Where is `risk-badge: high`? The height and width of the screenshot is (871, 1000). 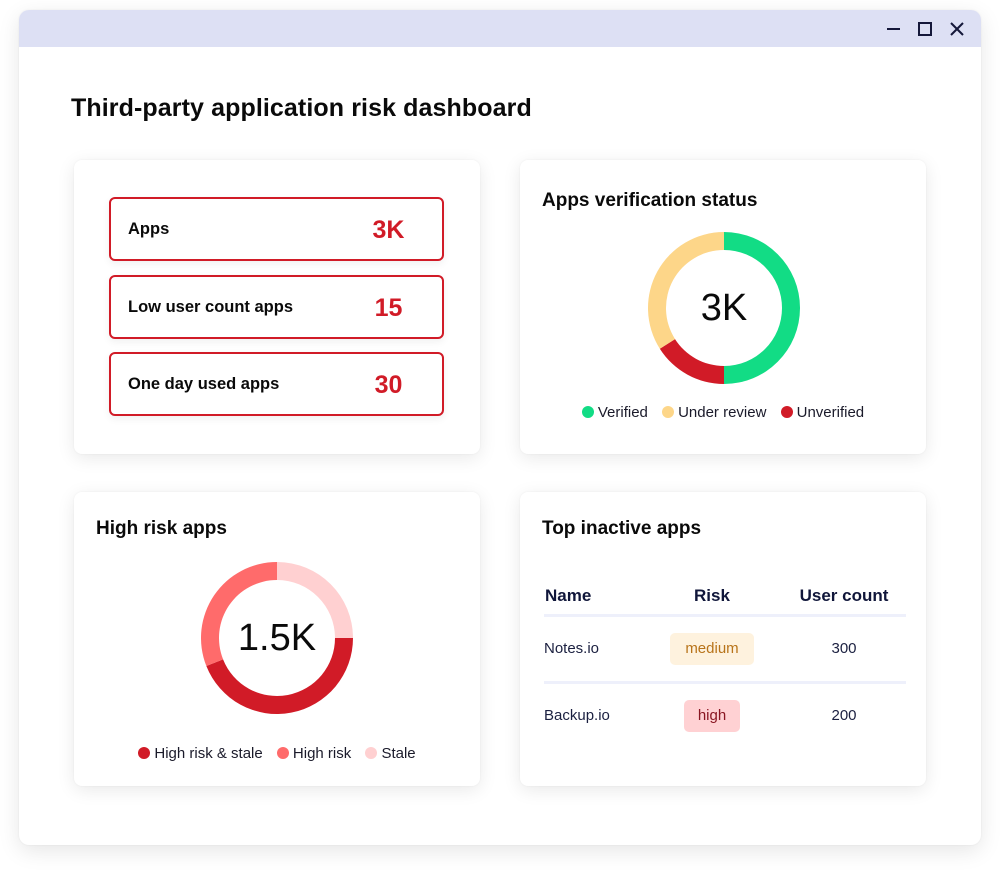
risk-badge: high is located at coordinates (712, 716).